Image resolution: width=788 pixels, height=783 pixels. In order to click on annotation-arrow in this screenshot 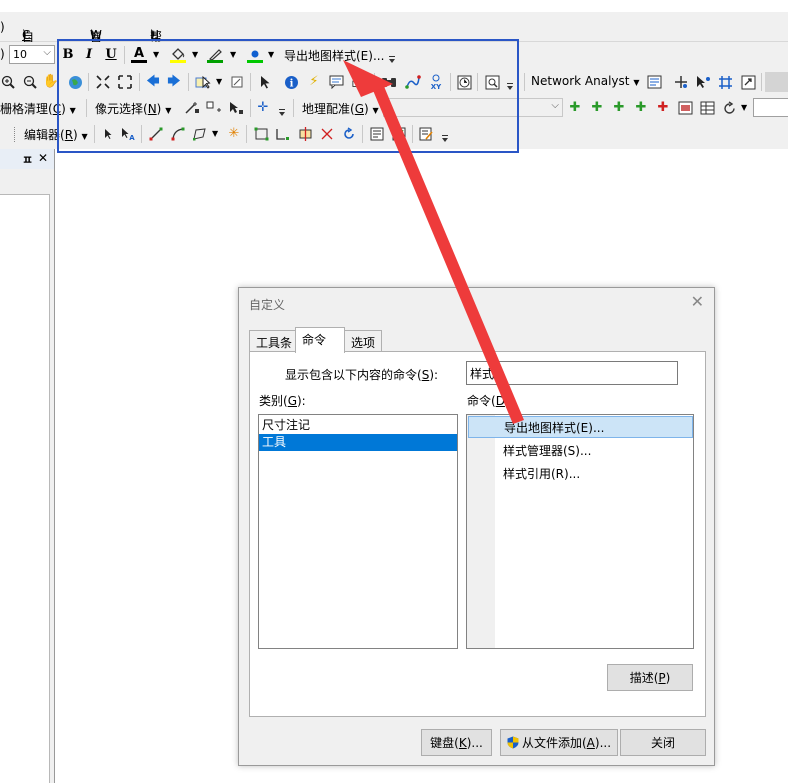, I will do `click(433, 242)`.